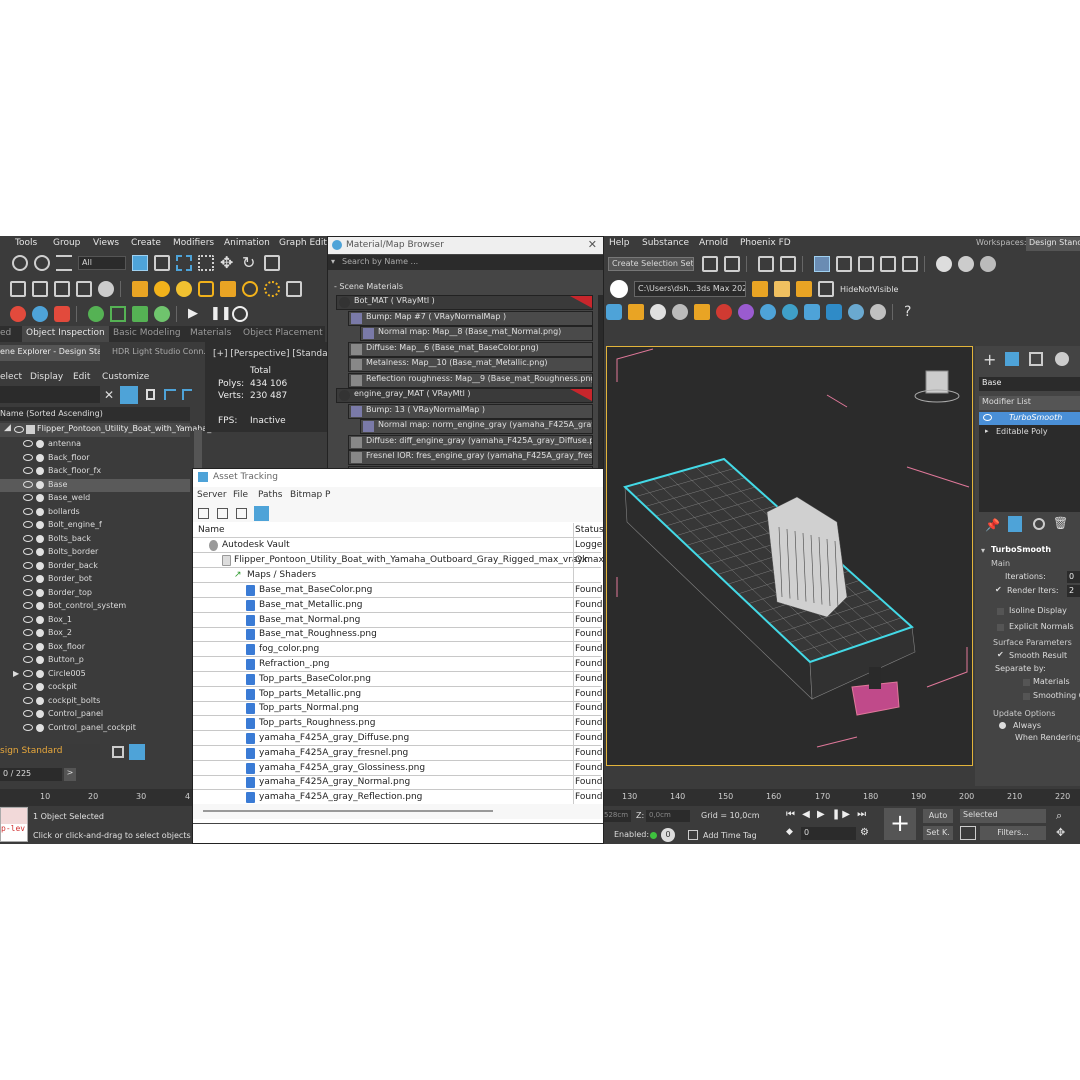 The width and height of the screenshot is (1080, 1080). Describe the element at coordinates (398, 478) in the screenshot. I see `asset-tracking-titlebar: Asset Tracking` at that location.